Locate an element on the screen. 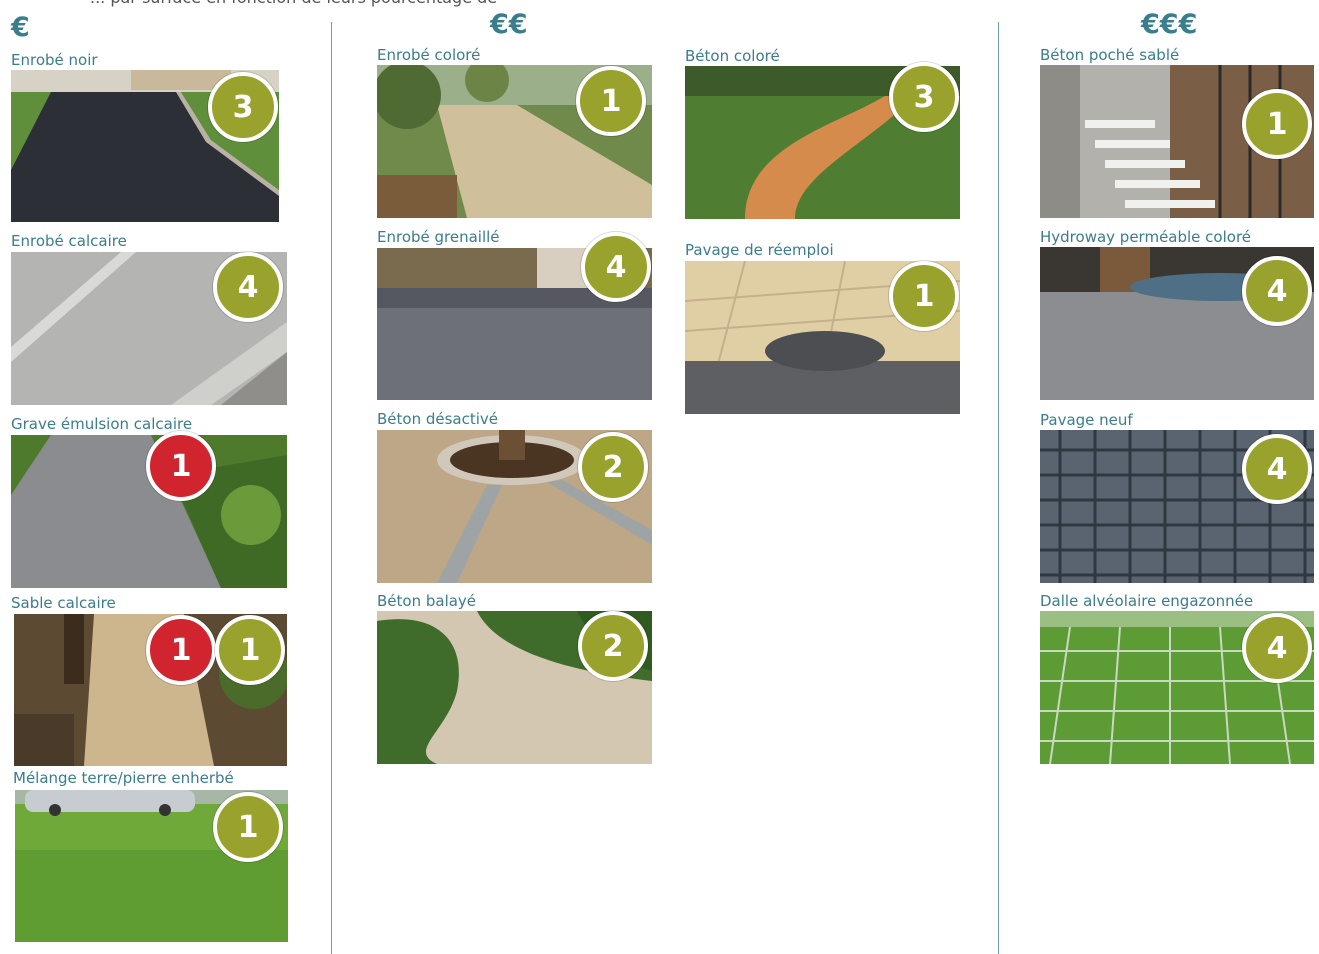  surface-label: Béton coloré is located at coordinates (732, 56).